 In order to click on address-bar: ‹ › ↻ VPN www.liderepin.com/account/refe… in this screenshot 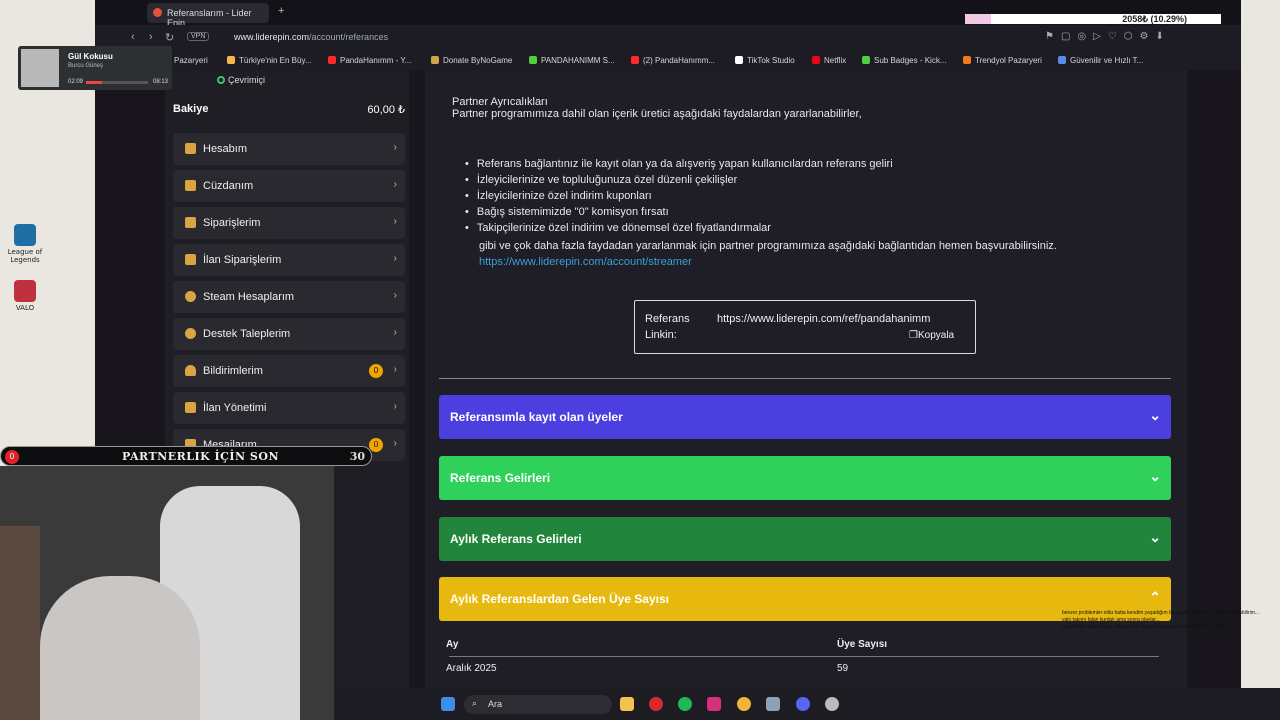, I will do `click(668, 37)`.